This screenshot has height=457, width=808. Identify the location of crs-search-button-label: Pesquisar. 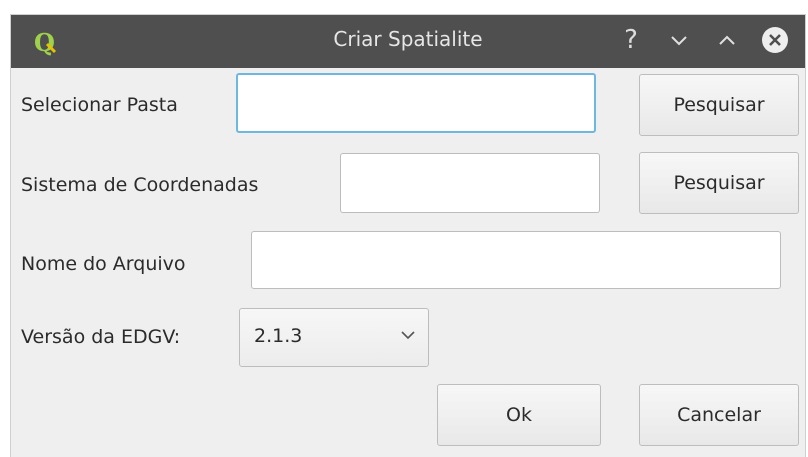
(719, 183).